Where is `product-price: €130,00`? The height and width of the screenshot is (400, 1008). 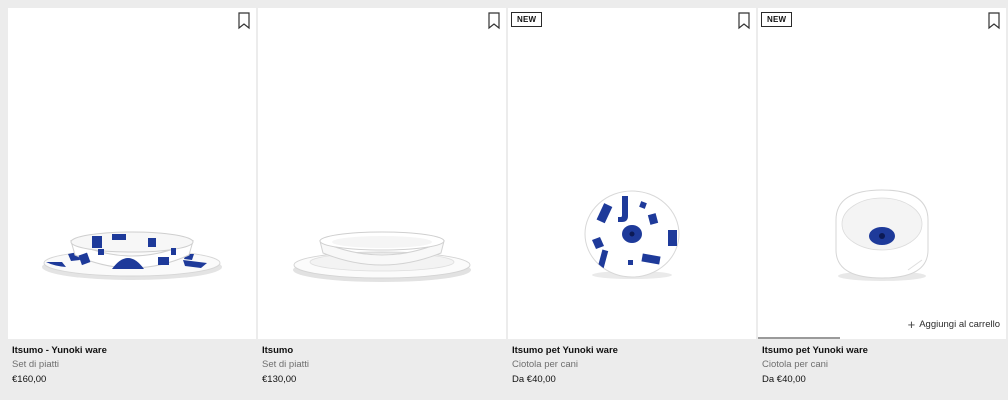
product-price: €130,00 is located at coordinates (279, 379).